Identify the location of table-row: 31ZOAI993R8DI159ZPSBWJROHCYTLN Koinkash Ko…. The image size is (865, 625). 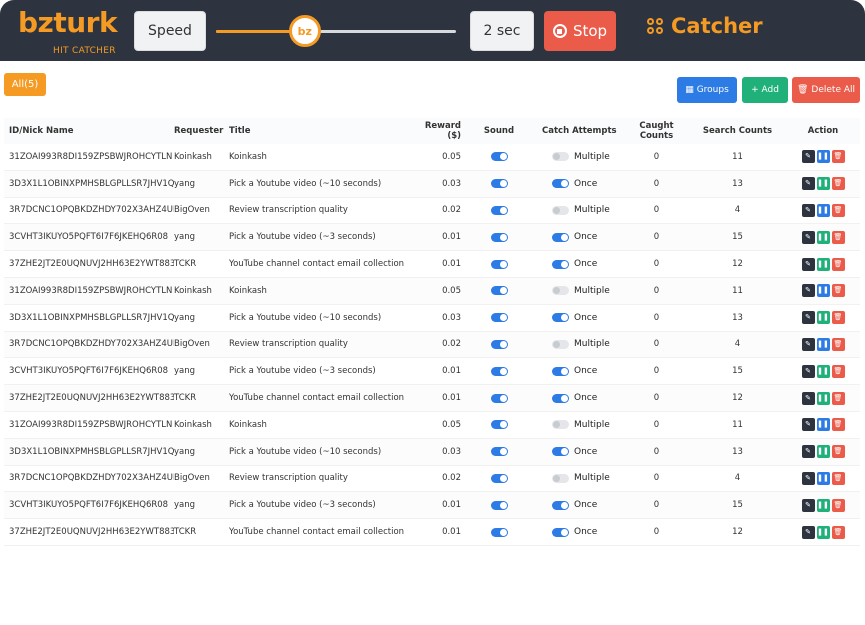
(432, 425).